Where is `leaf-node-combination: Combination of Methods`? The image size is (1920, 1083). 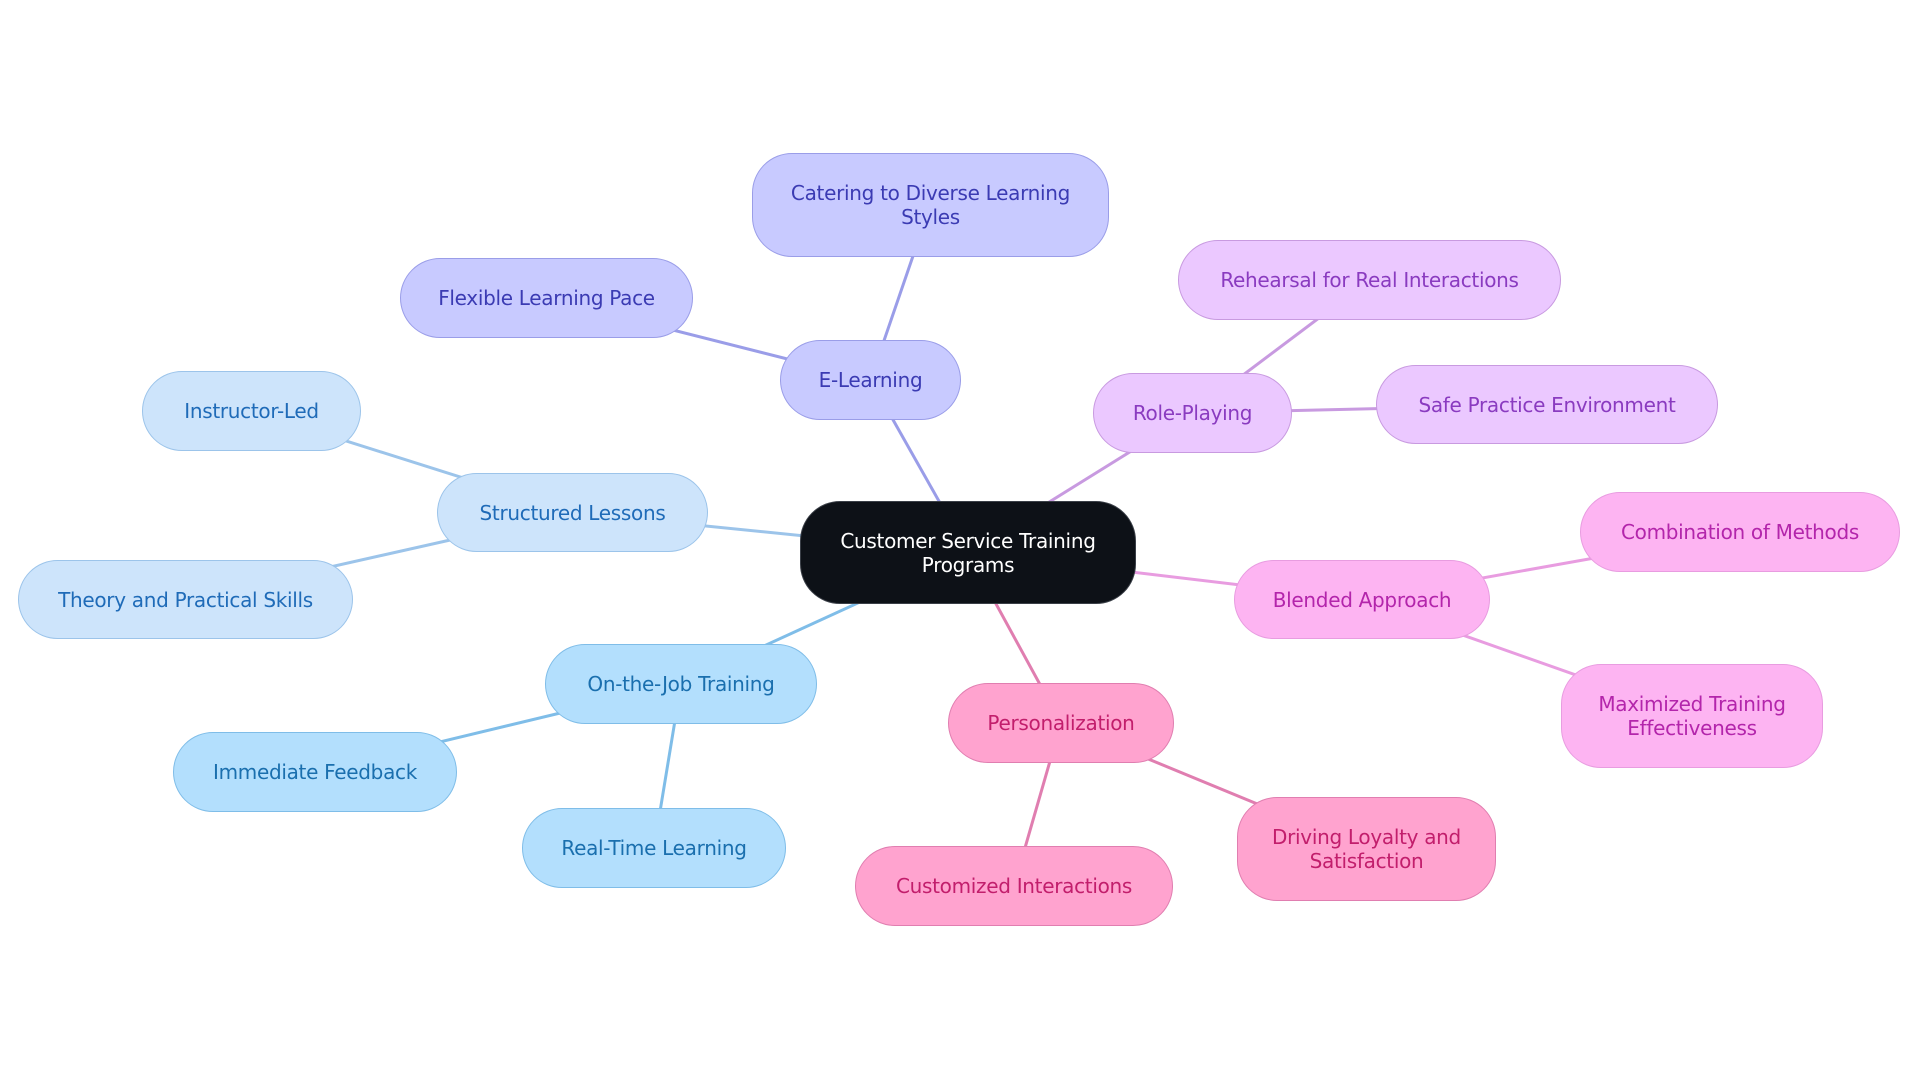
leaf-node-combination: Combination of Methods is located at coordinates (1740, 532).